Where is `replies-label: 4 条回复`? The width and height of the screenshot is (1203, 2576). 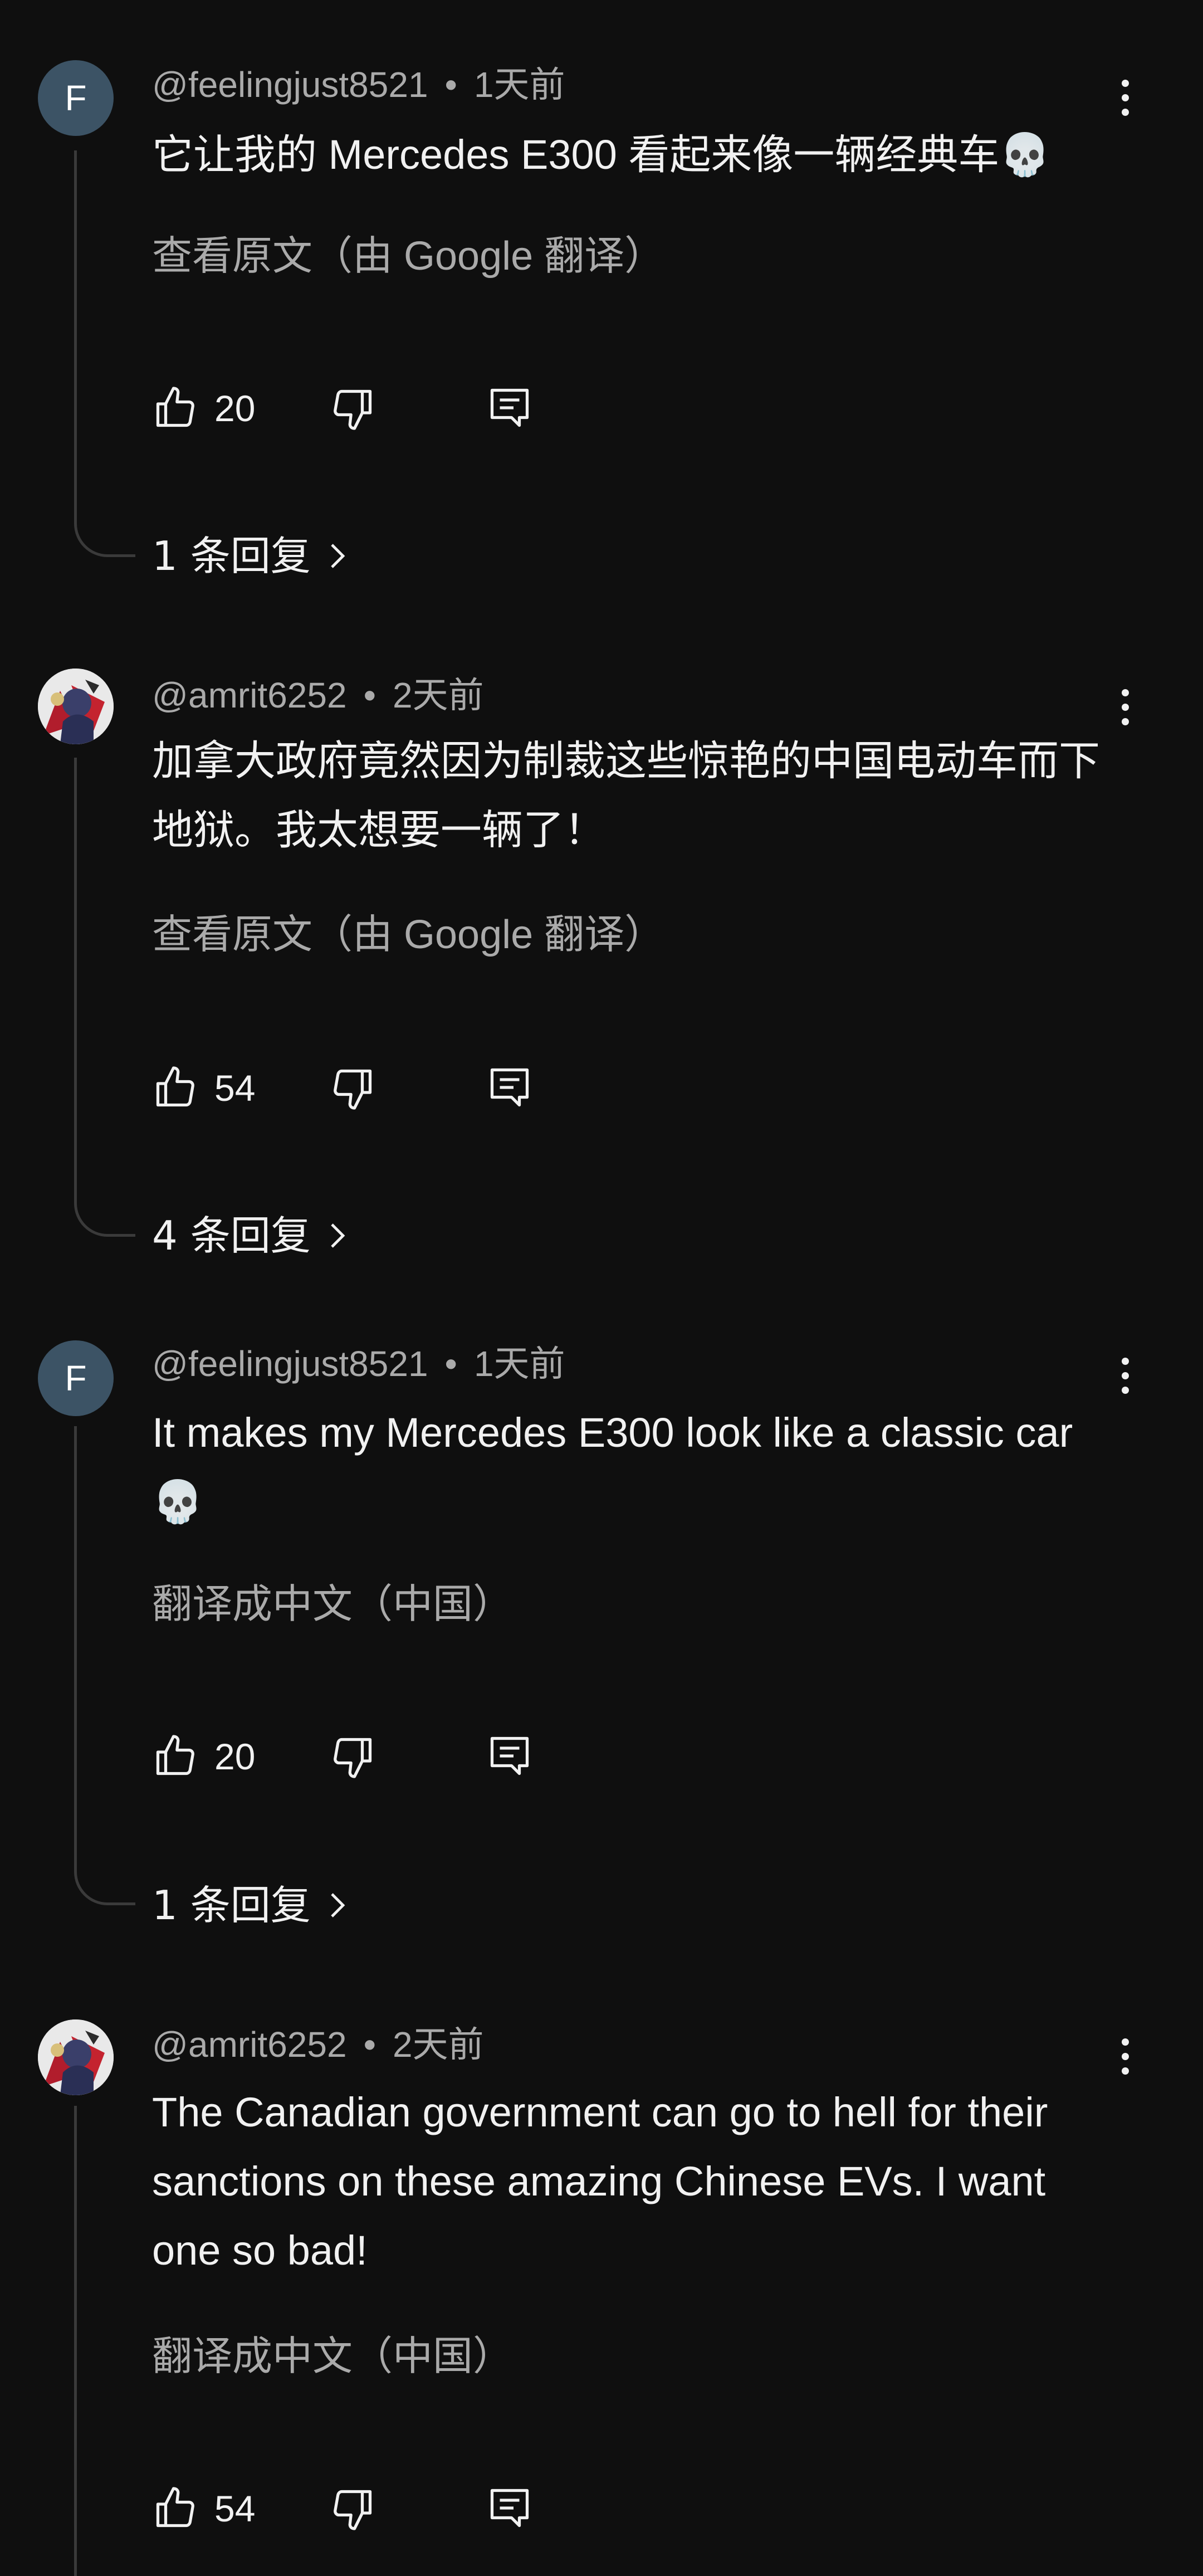
replies-label: 4 条回复 is located at coordinates (232, 1235).